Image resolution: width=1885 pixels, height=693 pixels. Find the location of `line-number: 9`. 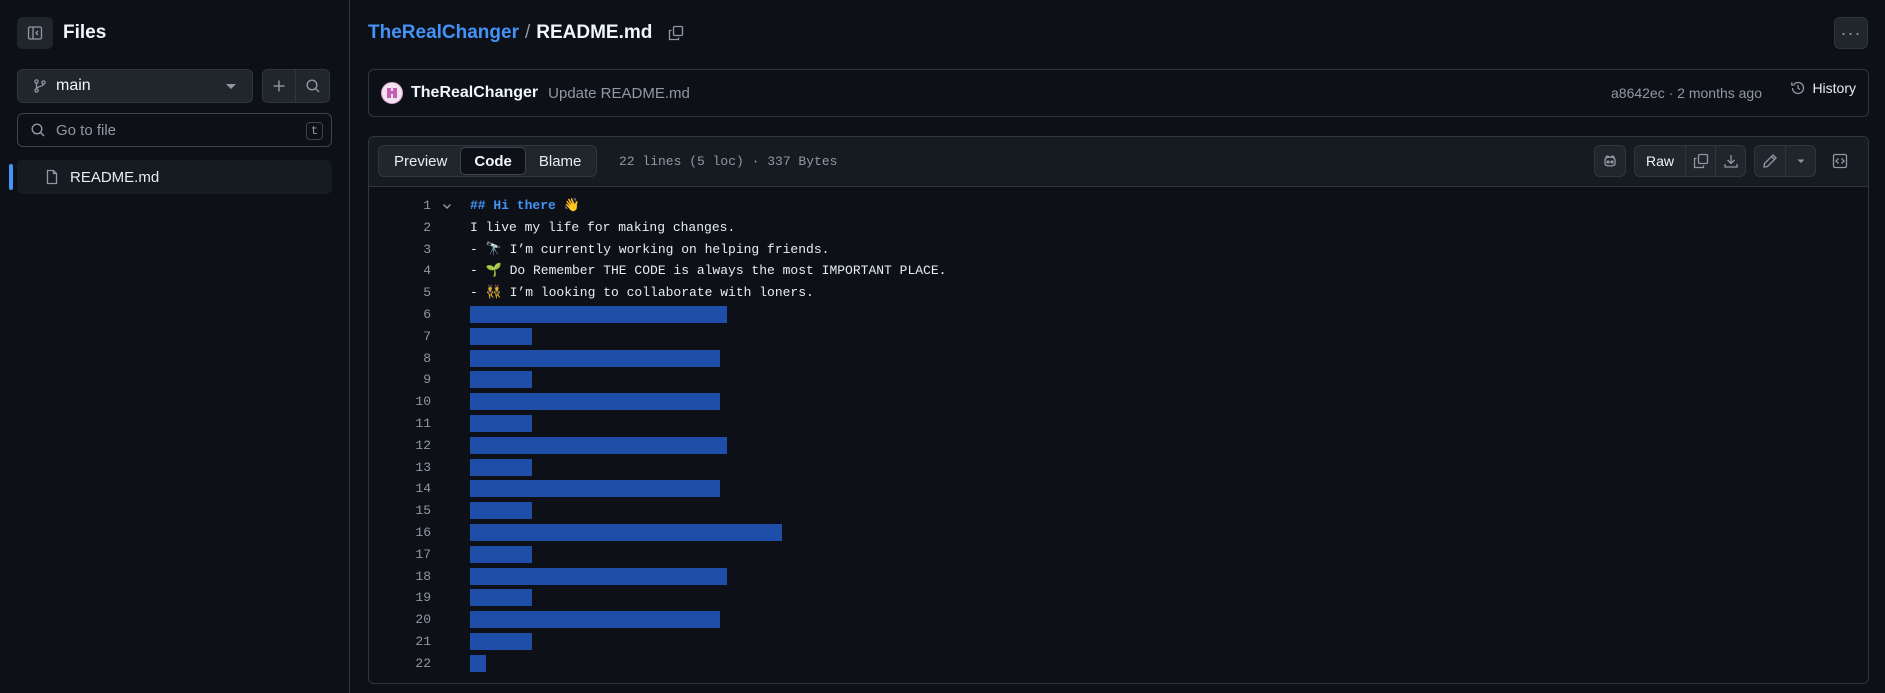

line-number: 9 is located at coordinates (400, 380).